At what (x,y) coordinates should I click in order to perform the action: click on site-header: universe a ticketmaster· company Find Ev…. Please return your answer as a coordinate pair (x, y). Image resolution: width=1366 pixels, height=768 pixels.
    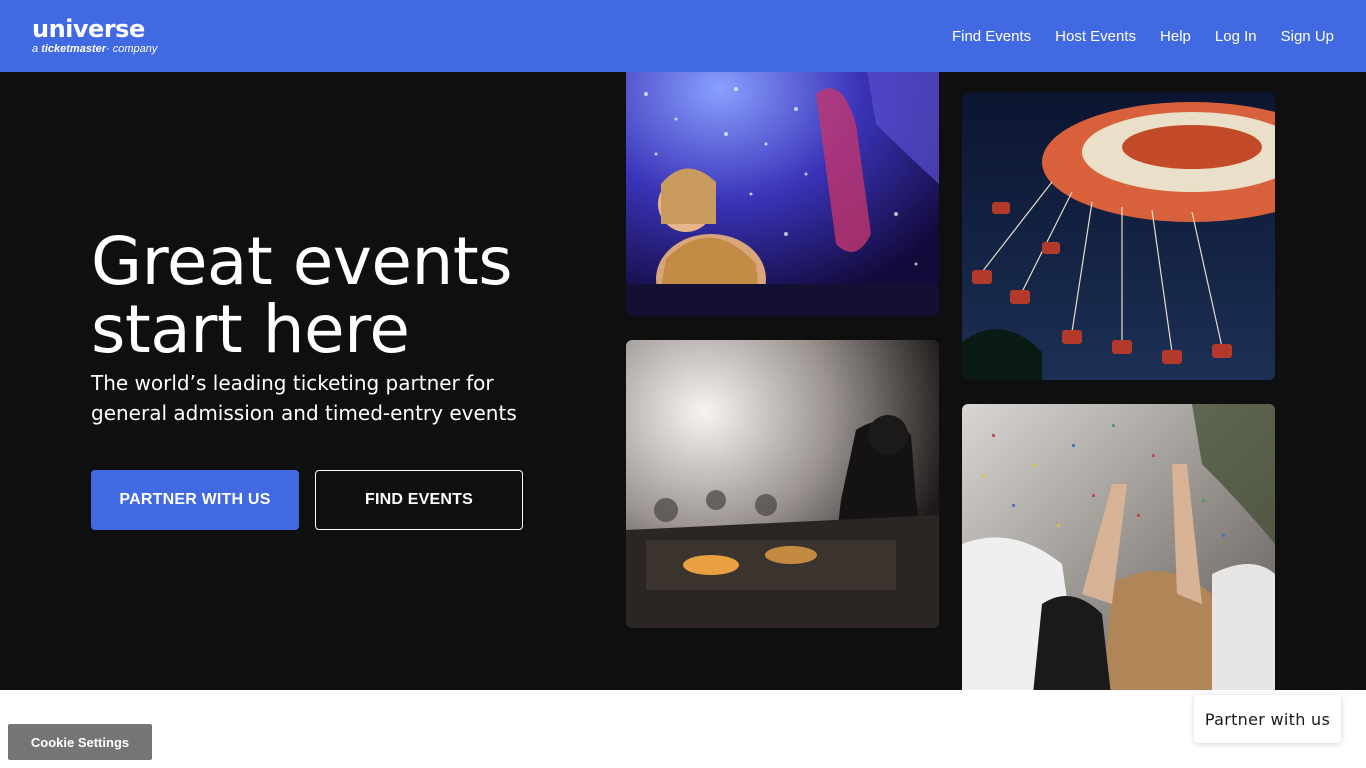
    Looking at the image, I should click on (683, 36).